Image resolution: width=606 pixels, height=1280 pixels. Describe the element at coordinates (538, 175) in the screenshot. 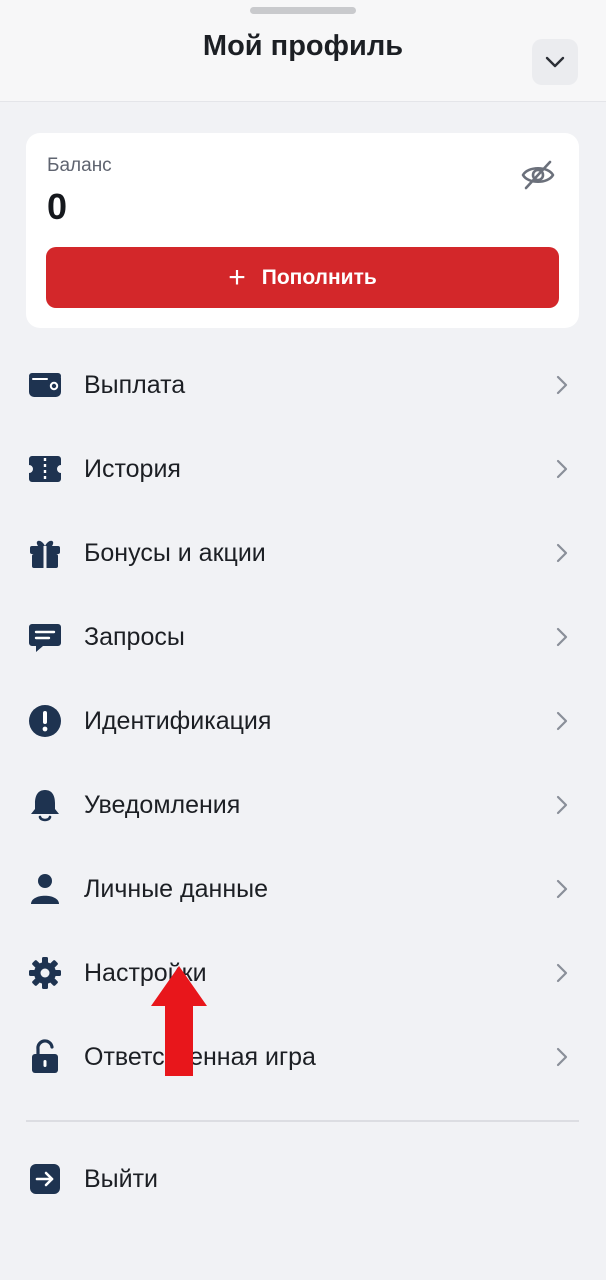

I see `eye-off-icon` at that location.